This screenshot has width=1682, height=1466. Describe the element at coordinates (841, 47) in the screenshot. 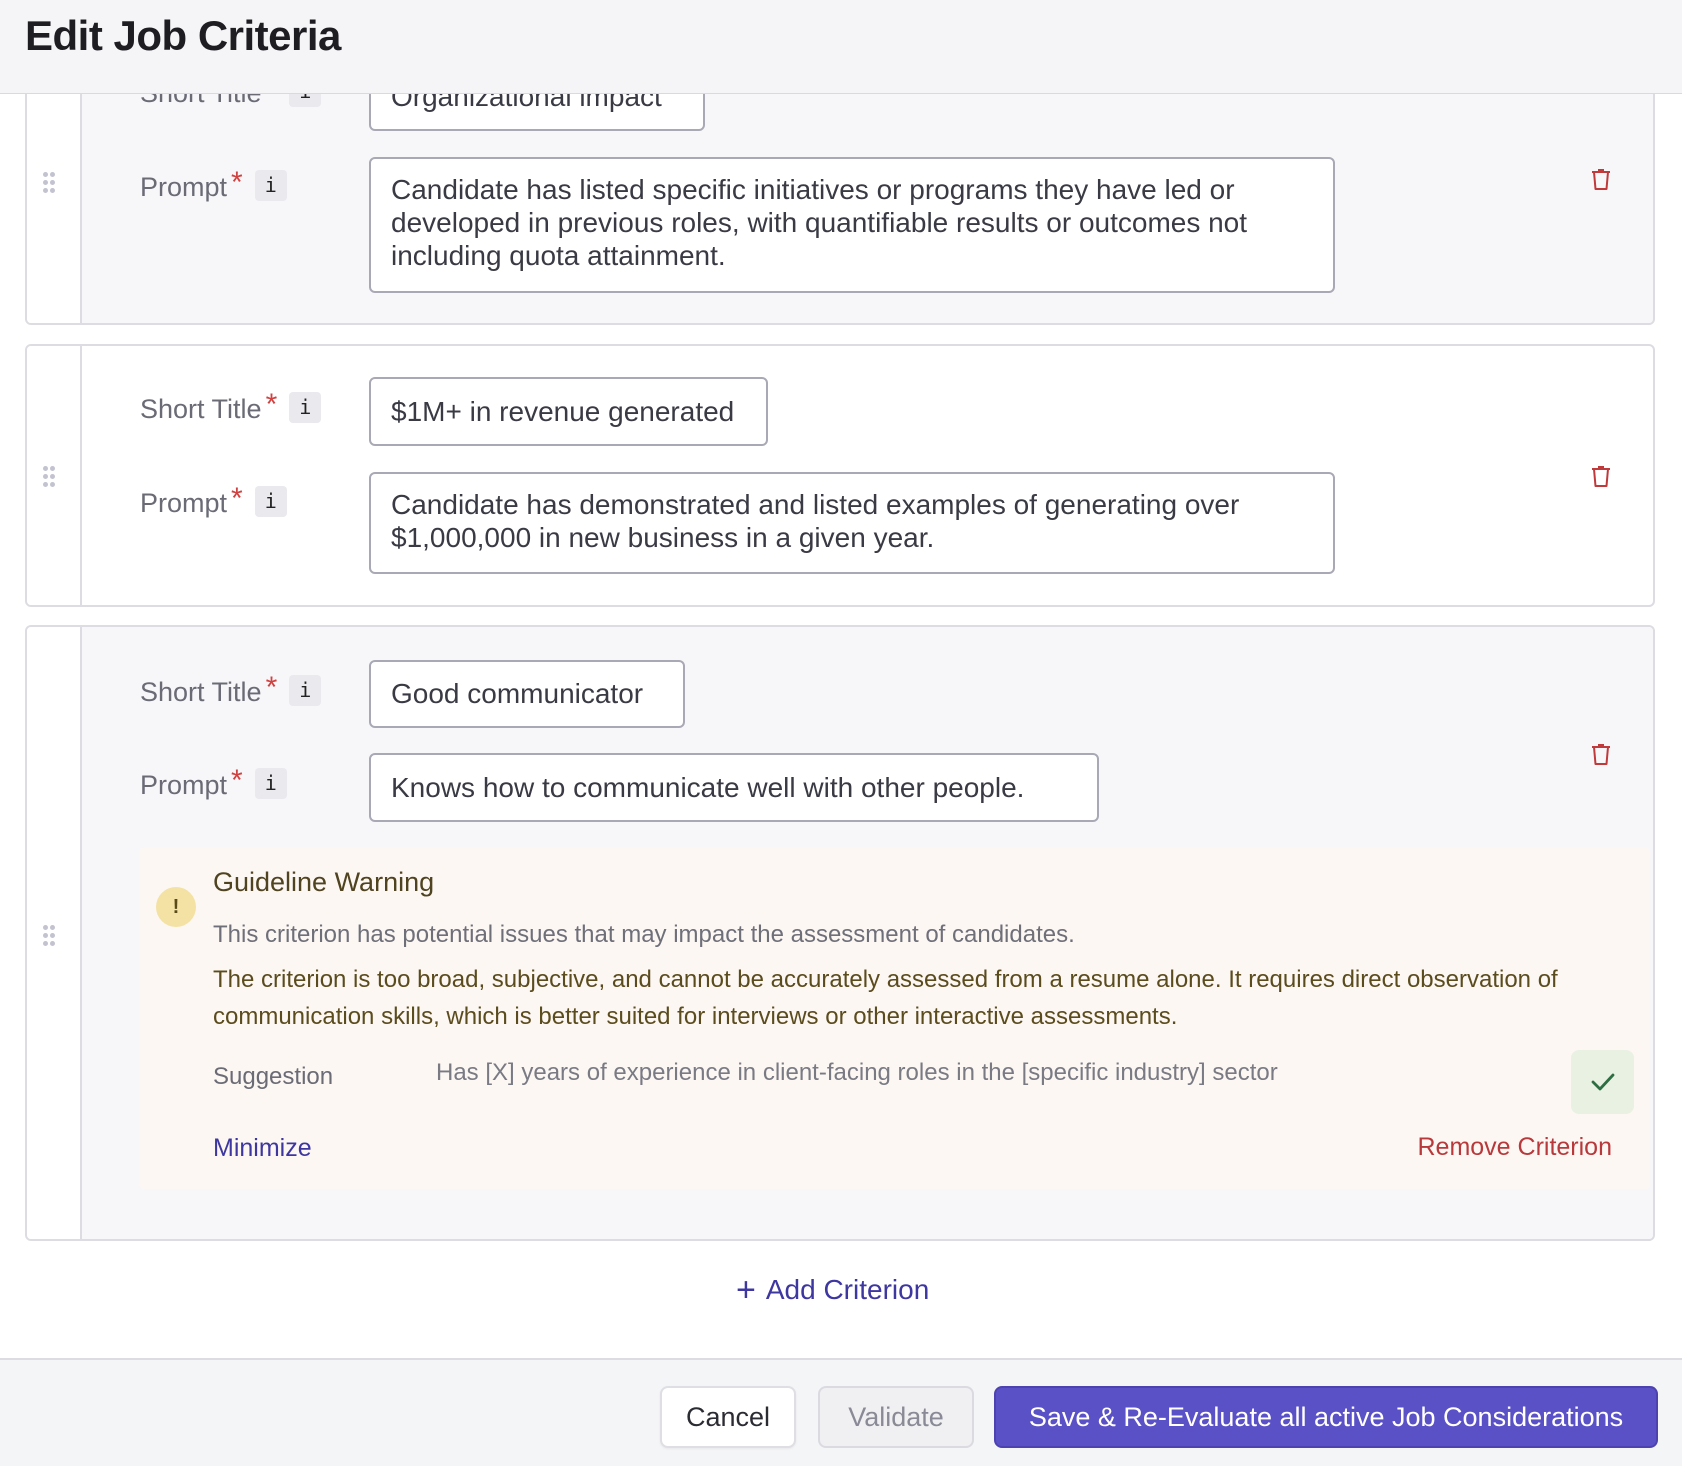

I see `dialog-header: Edit Job Criteria` at that location.